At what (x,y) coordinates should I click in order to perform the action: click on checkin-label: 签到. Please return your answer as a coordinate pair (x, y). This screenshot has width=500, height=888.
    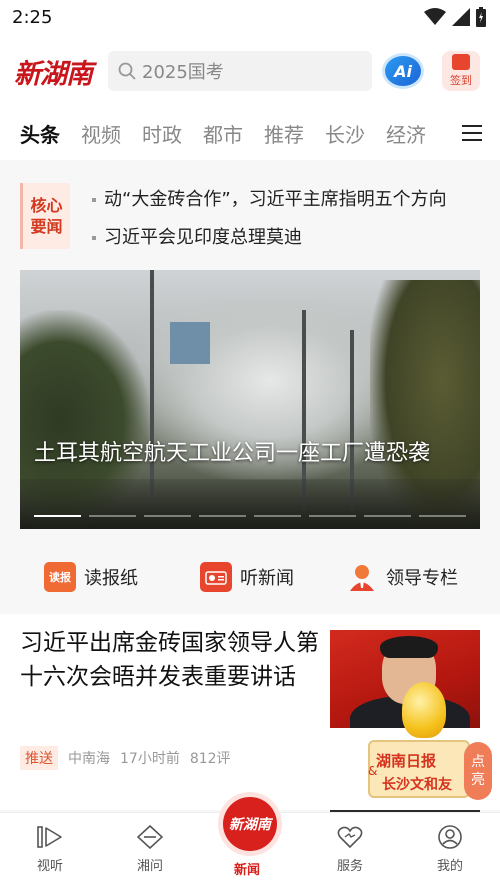
    Looking at the image, I should click on (461, 80).